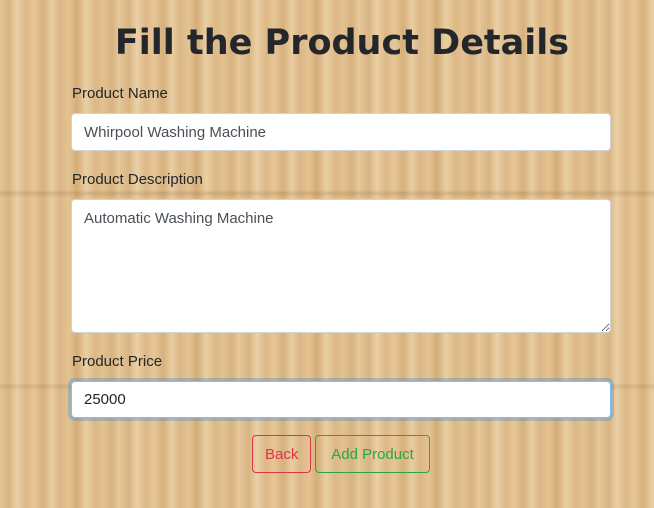 The height and width of the screenshot is (508, 654). Describe the element at coordinates (372, 454) in the screenshot. I see `add-product-button: Add Product` at that location.